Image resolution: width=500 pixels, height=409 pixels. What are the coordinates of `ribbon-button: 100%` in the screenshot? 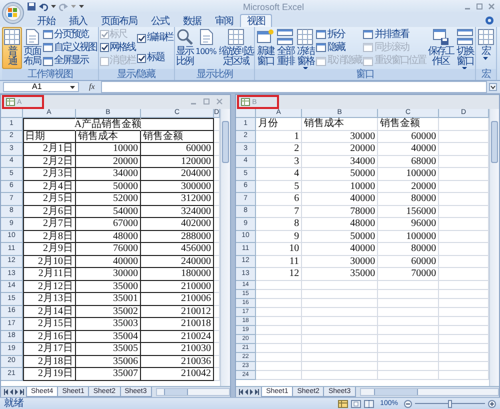 It's located at (206, 48).